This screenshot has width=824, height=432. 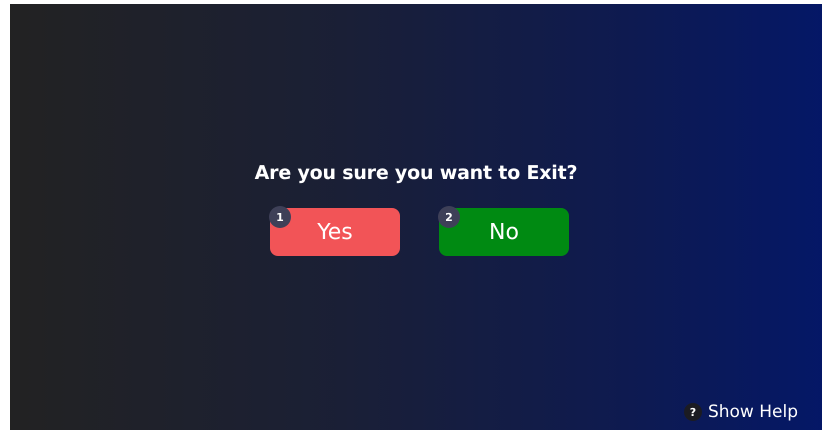 I want to click on shortcut-badge: 2, so click(x=449, y=217).